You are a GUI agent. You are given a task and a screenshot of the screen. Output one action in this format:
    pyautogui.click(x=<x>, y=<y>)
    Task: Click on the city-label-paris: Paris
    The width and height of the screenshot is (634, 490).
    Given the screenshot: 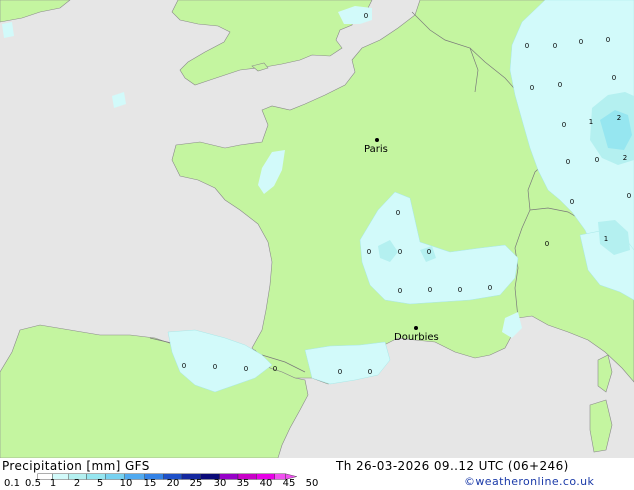 What is the action you would take?
    pyautogui.click(x=376, y=149)
    